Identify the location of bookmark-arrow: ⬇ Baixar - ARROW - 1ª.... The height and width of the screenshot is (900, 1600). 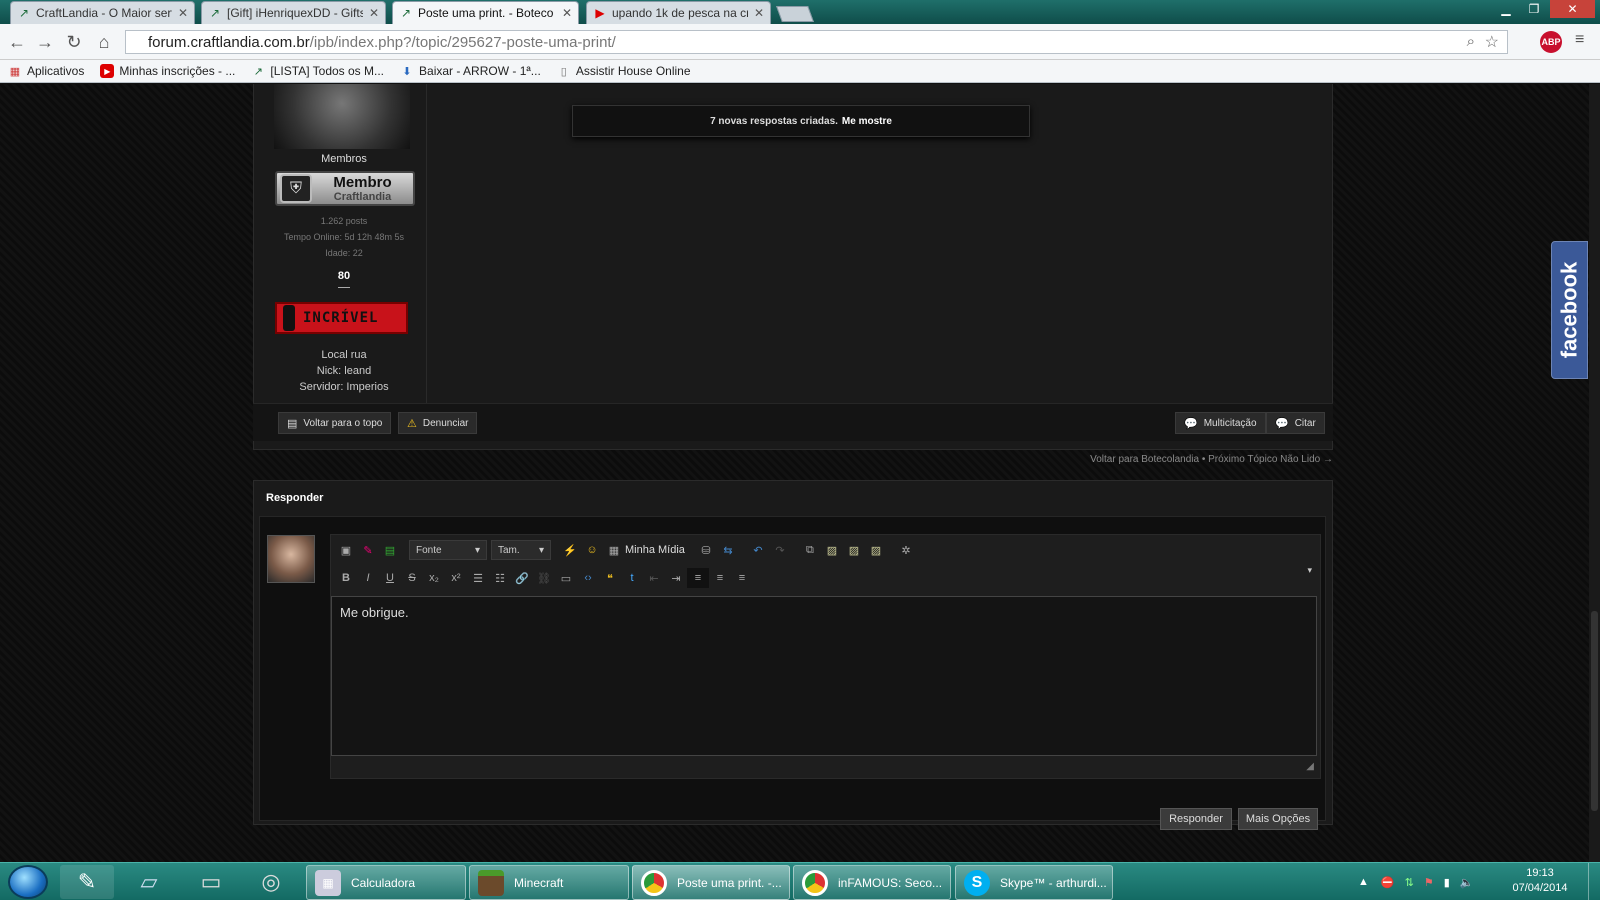
(470, 71).